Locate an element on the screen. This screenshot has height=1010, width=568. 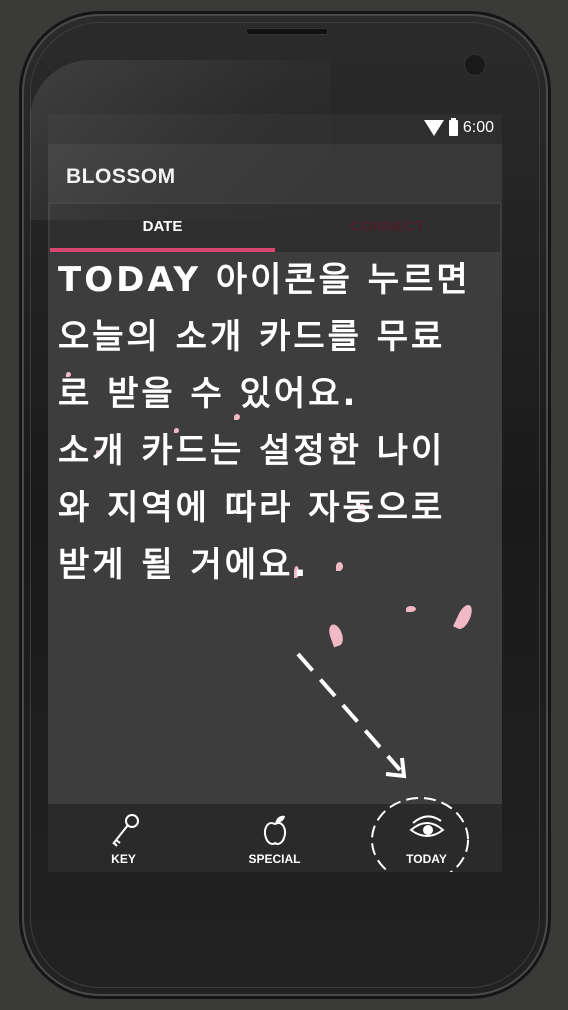
nav-special: SPECIAL is located at coordinates (274, 838).